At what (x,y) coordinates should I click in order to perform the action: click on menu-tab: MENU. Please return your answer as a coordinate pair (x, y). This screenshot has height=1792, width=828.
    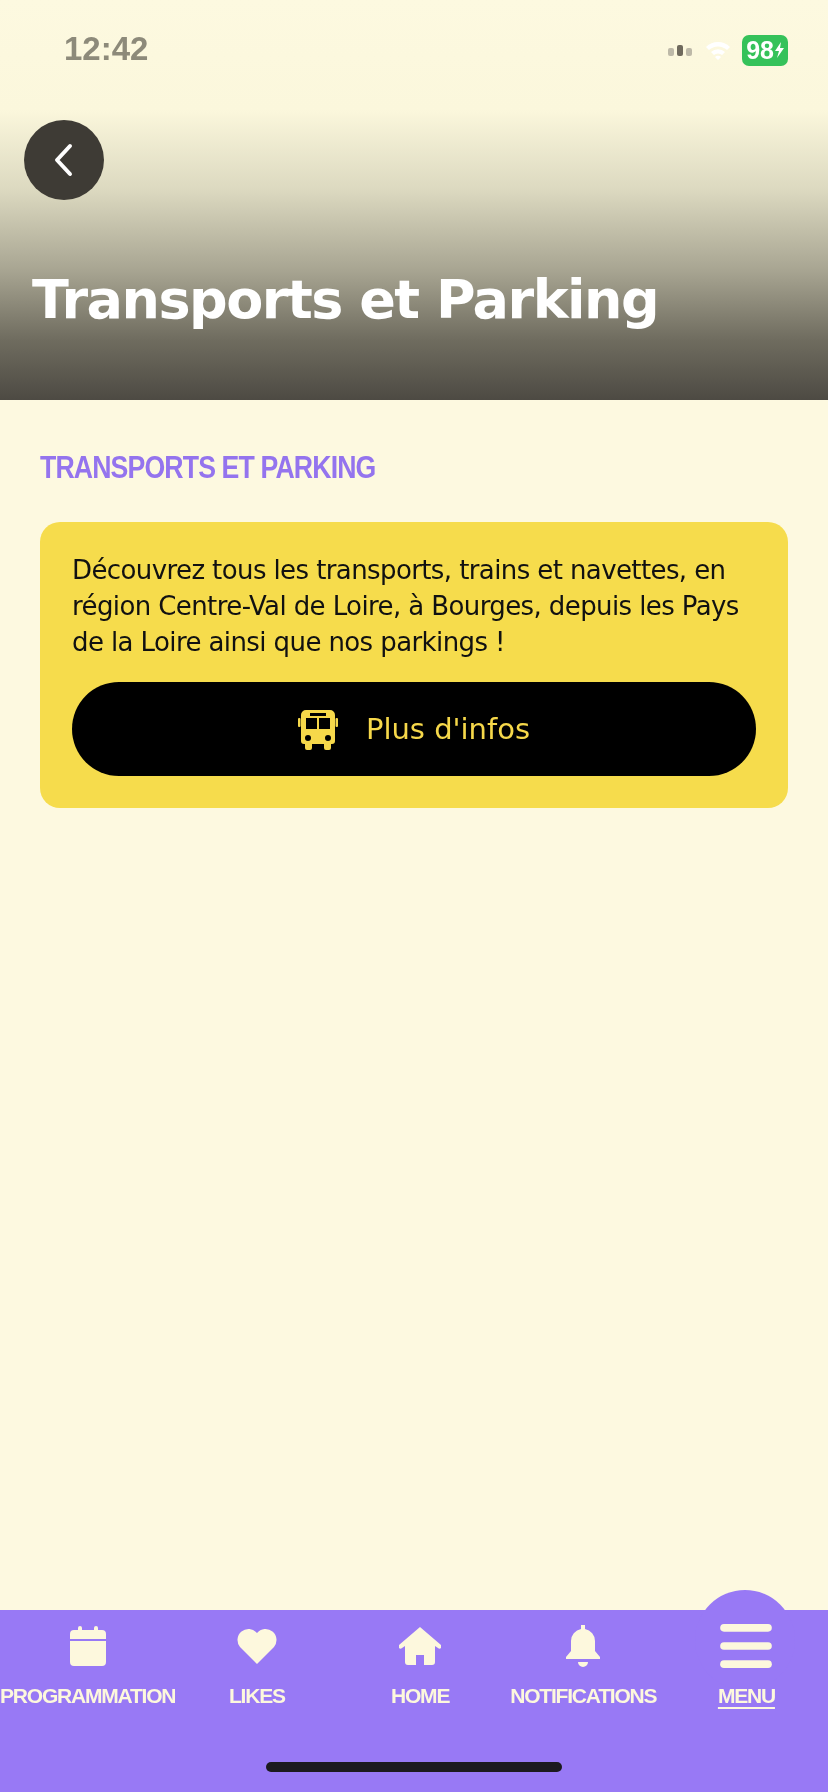
    Looking at the image, I should click on (746, 1670).